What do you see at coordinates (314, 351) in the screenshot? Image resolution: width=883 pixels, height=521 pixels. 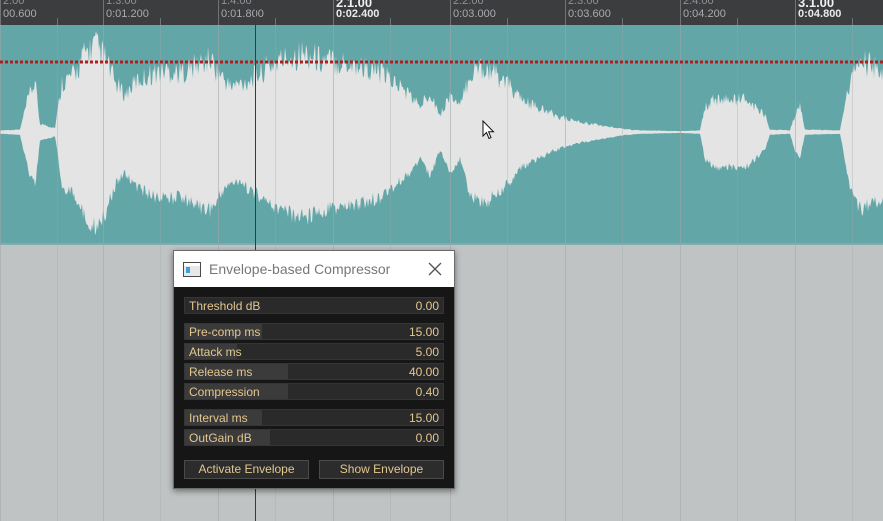 I see `attack-slider: Attack ms 5.00` at bounding box center [314, 351].